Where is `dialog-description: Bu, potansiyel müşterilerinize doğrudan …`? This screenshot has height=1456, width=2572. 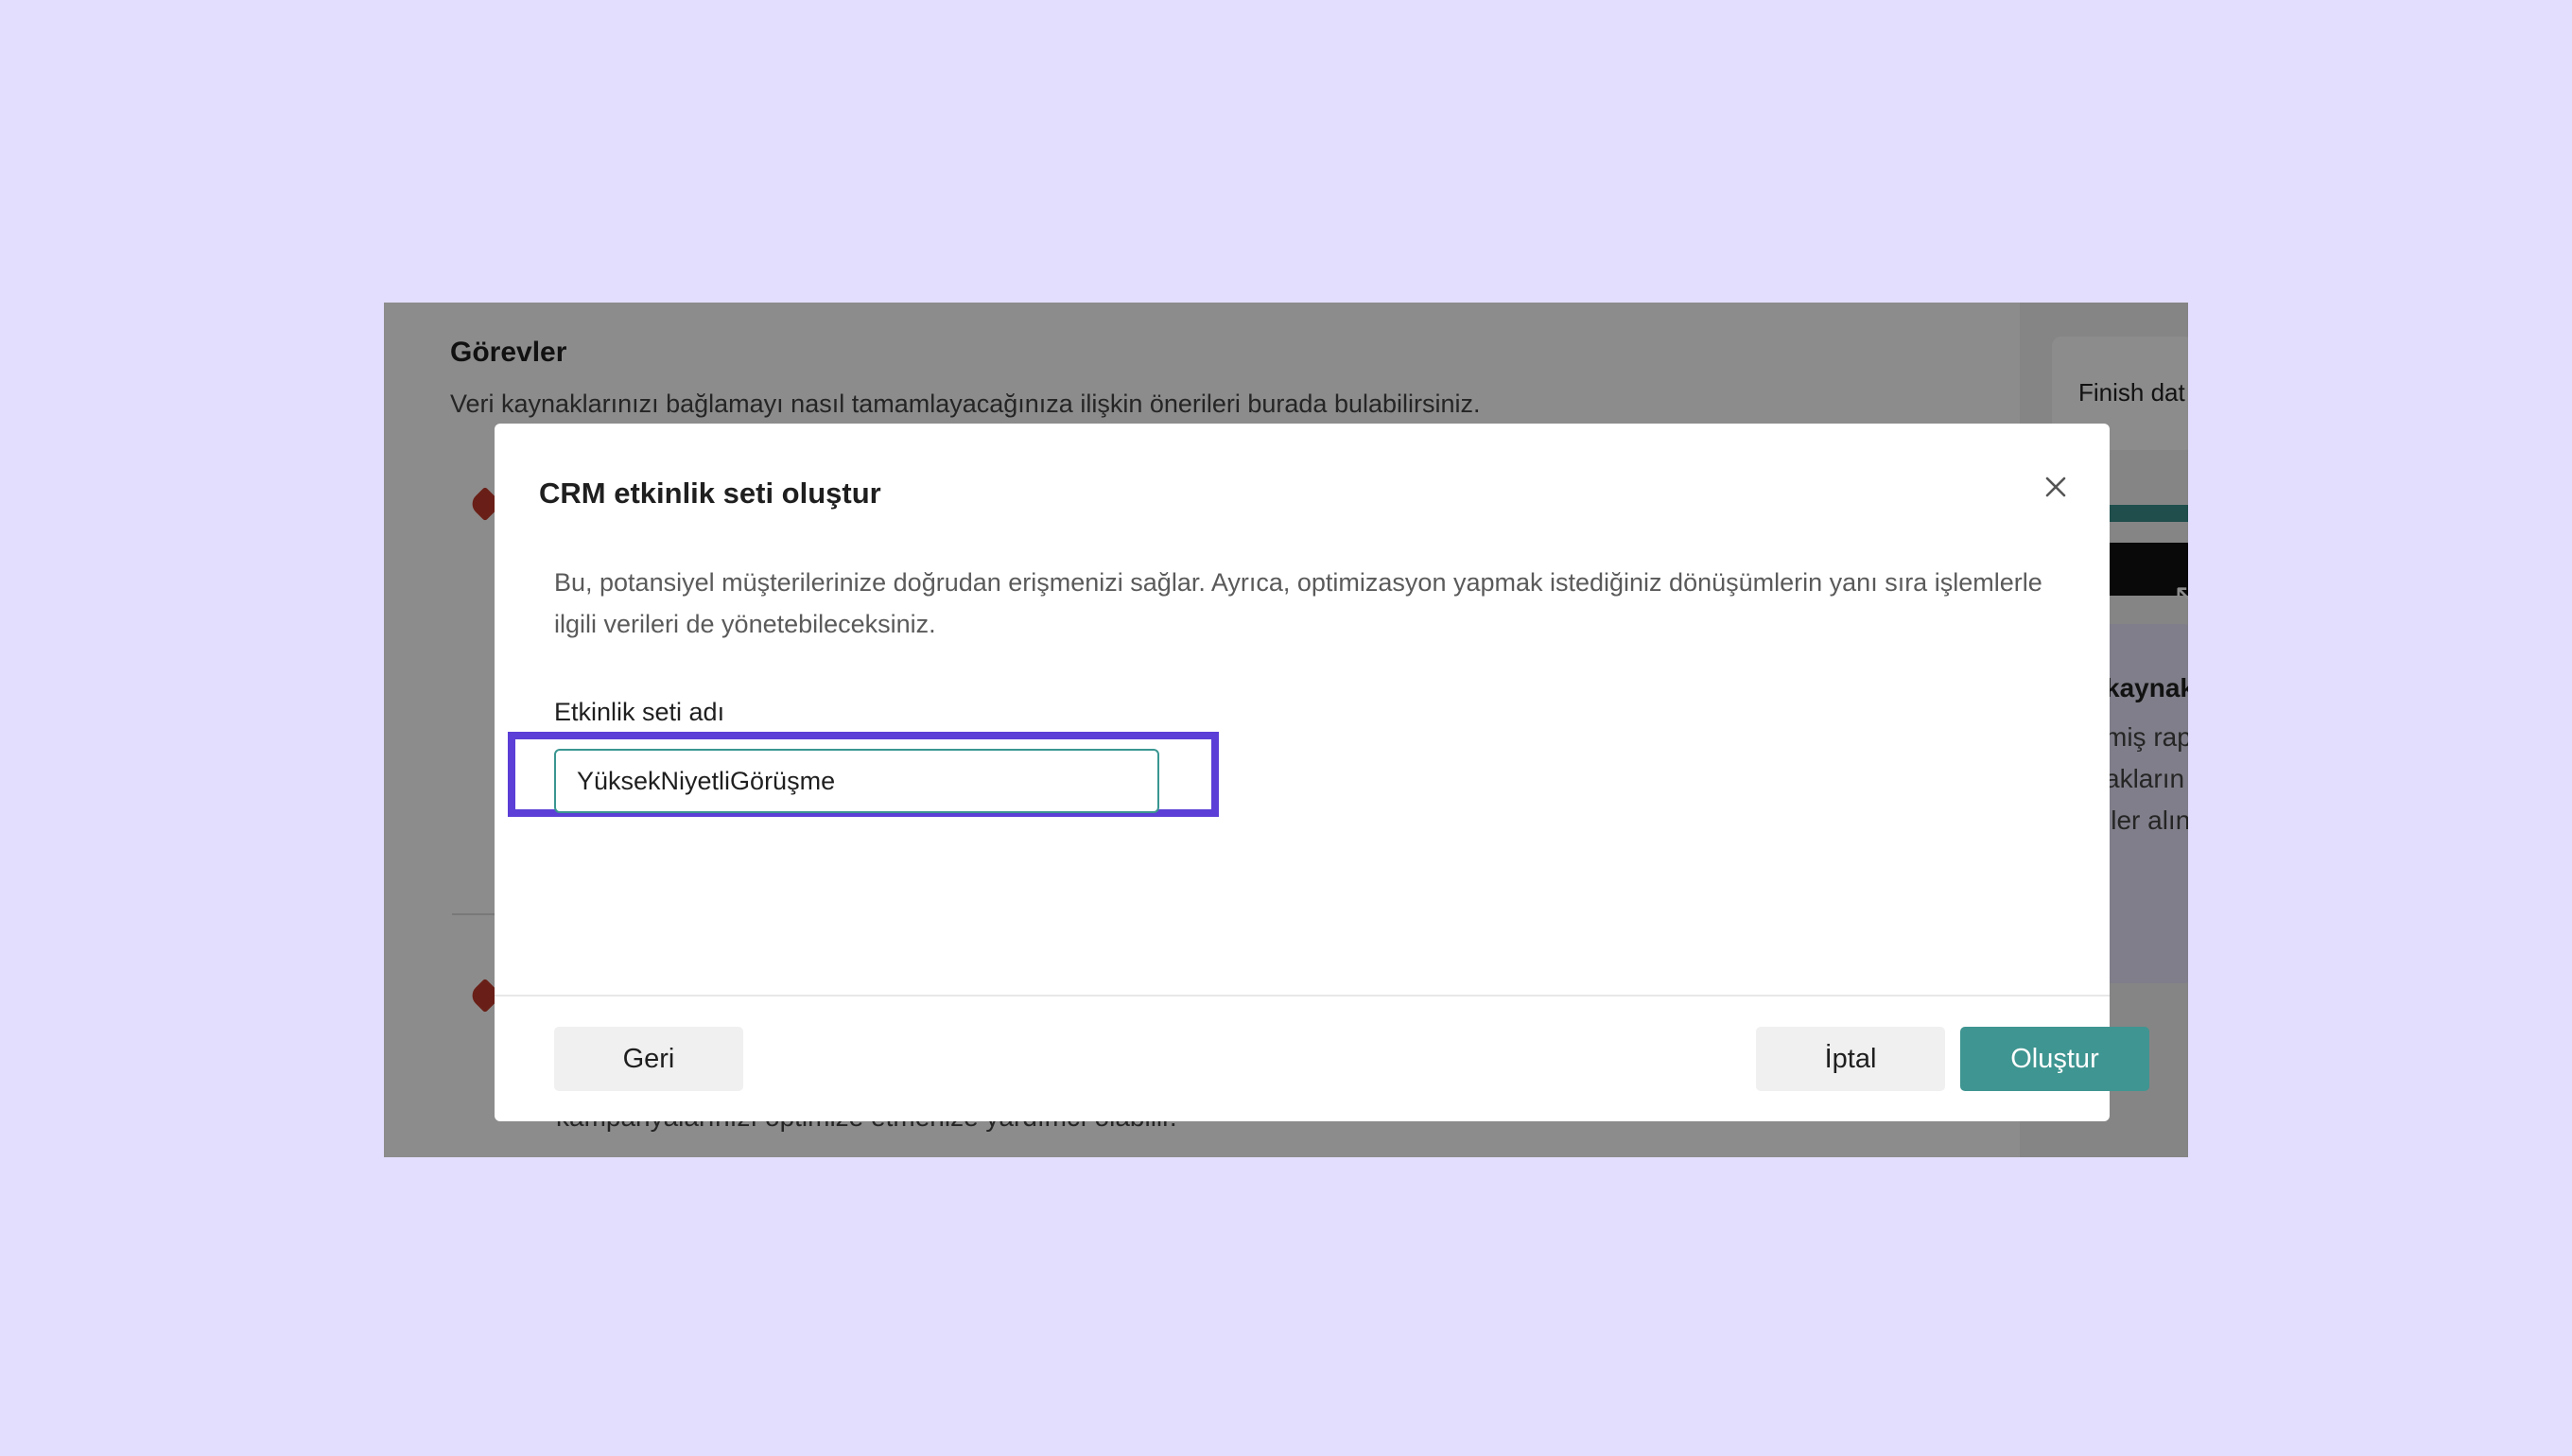
dialog-description: Bu, potansiyel müşterilerinize doğrudan … is located at coordinates (1298, 603).